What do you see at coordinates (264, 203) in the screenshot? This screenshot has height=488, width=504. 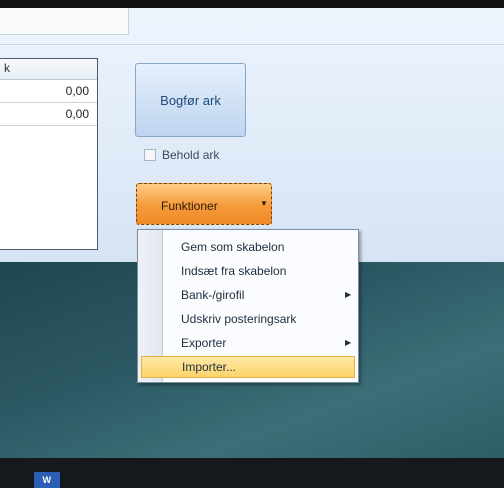 I see `chevron-down-icon: ▼` at bounding box center [264, 203].